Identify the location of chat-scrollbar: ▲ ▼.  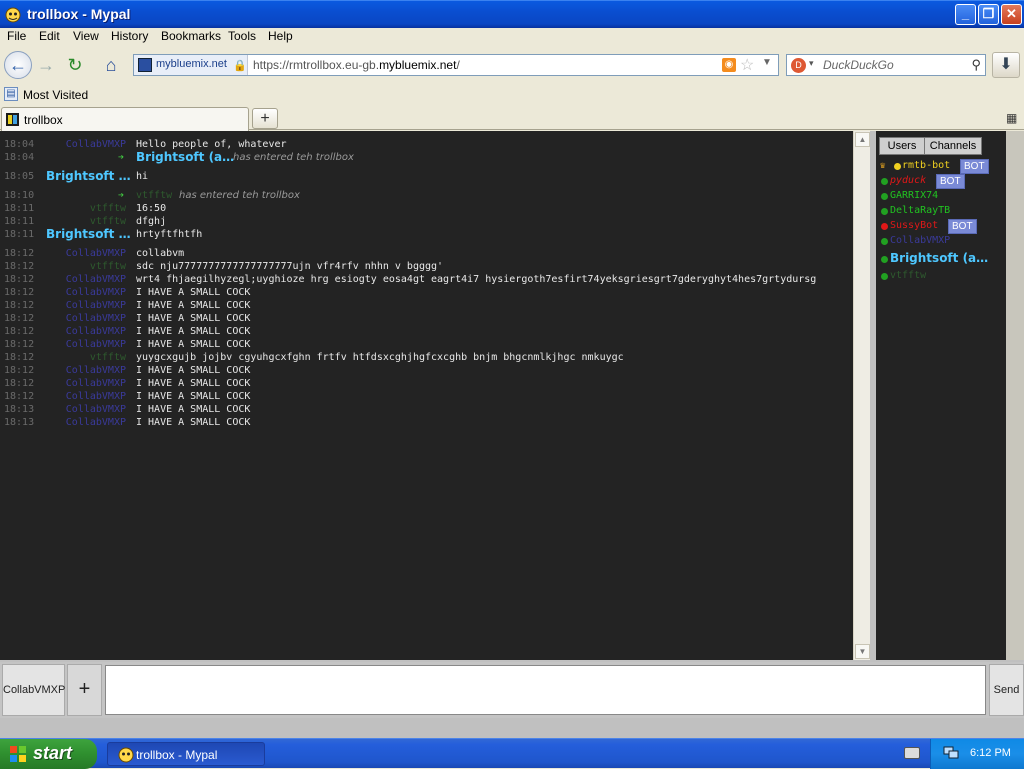
(861, 395).